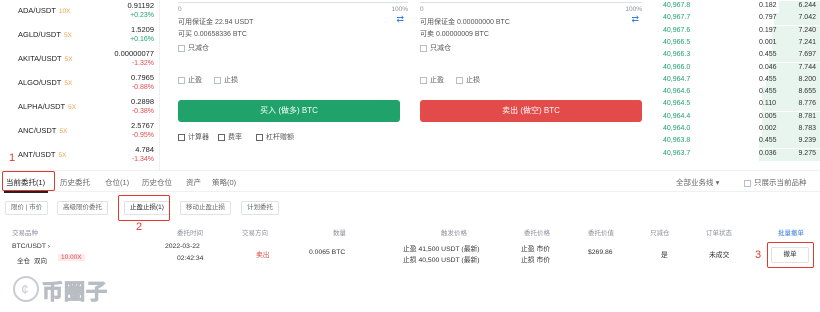 The height and width of the screenshot is (312, 820). What do you see at coordinates (780, 182) in the screenshot?
I see `only-current-label: 只展示当前品种` at bounding box center [780, 182].